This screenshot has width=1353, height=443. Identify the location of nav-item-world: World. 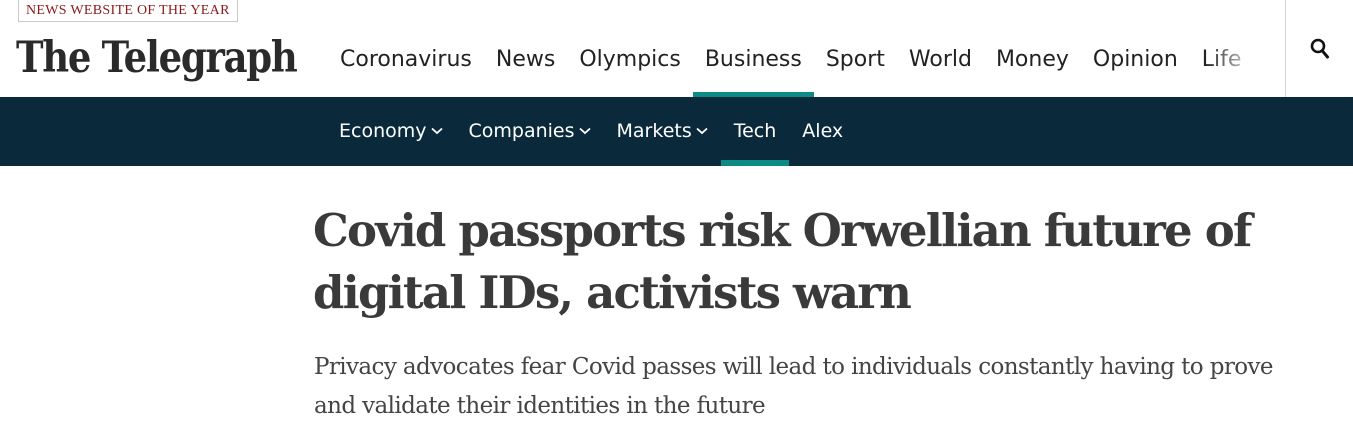
(940, 48).